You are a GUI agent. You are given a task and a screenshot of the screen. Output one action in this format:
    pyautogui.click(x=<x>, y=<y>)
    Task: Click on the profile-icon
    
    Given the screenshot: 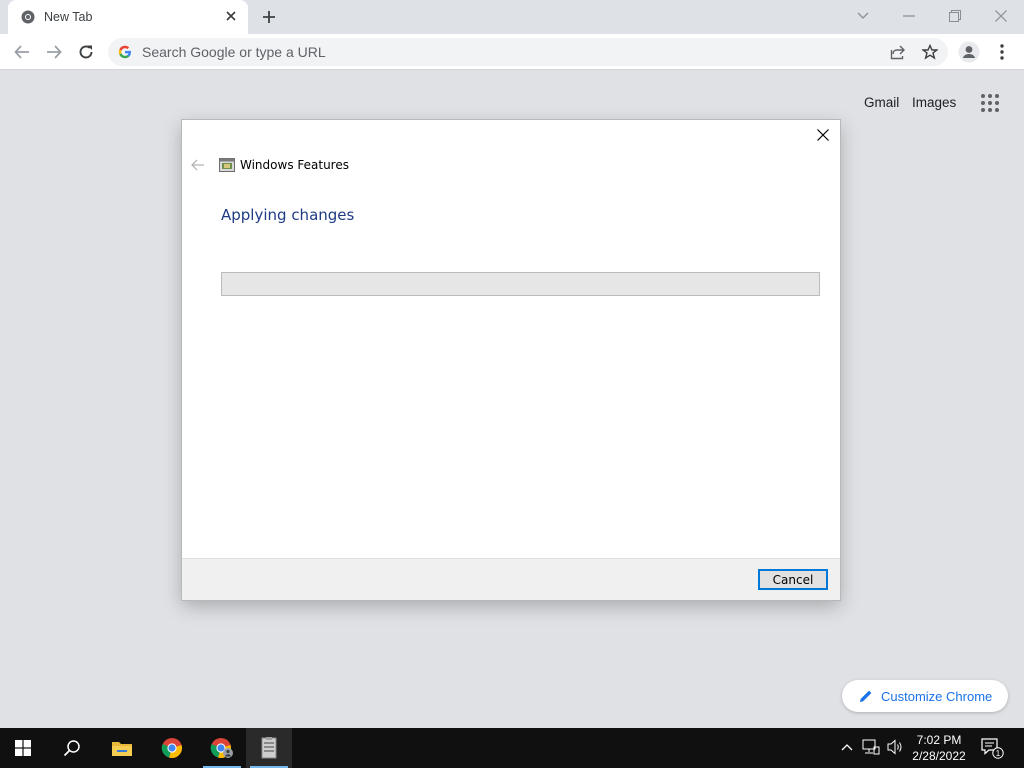 What is the action you would take?
    pyautogui.click(x=969, y=52)
    